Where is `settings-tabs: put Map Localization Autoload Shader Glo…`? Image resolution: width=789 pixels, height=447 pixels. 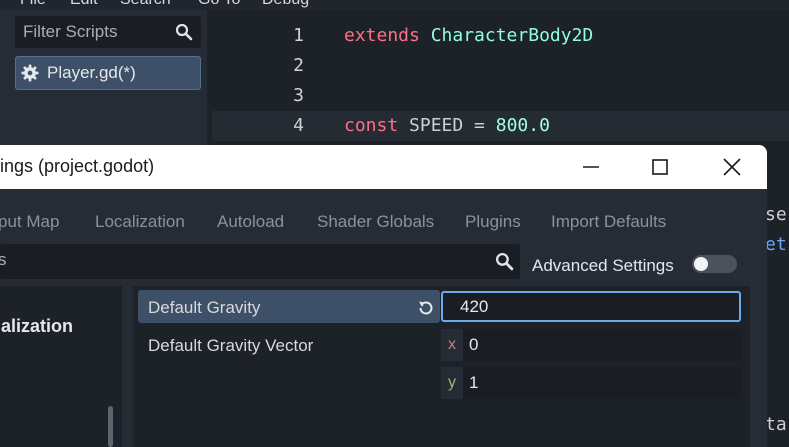 settings-tabs: put Map Localization Autoload Shader Glo… is located at coordinates (383, 219).